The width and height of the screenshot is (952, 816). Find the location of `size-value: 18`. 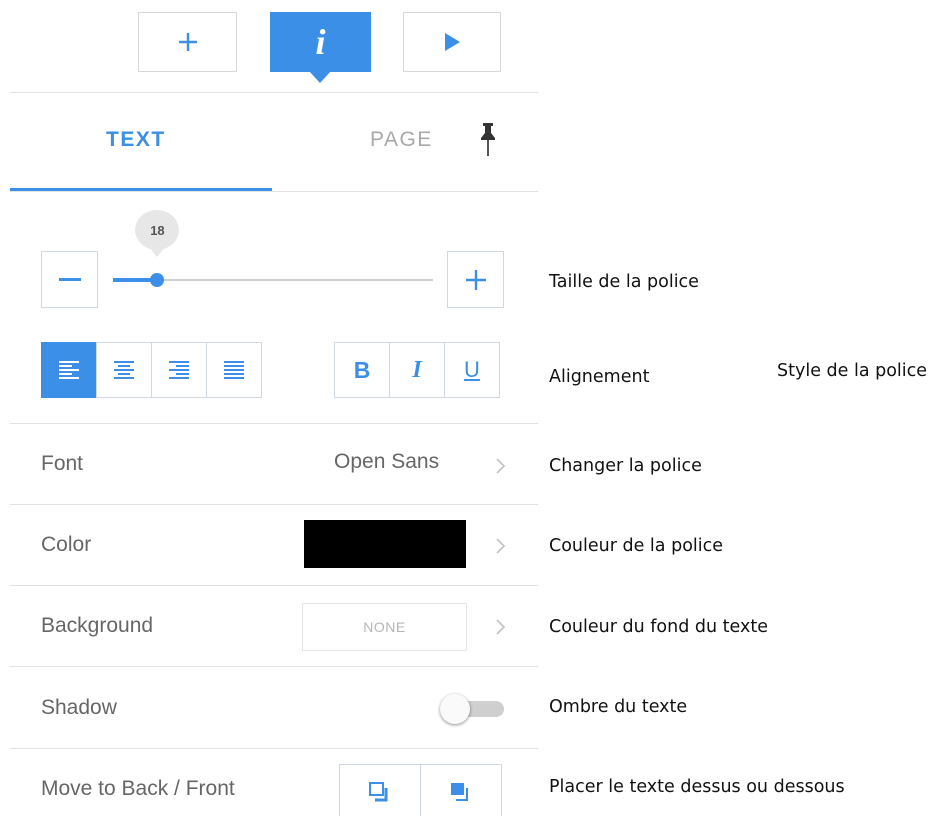

size-value: 18 is located at coordinates (157, 230).